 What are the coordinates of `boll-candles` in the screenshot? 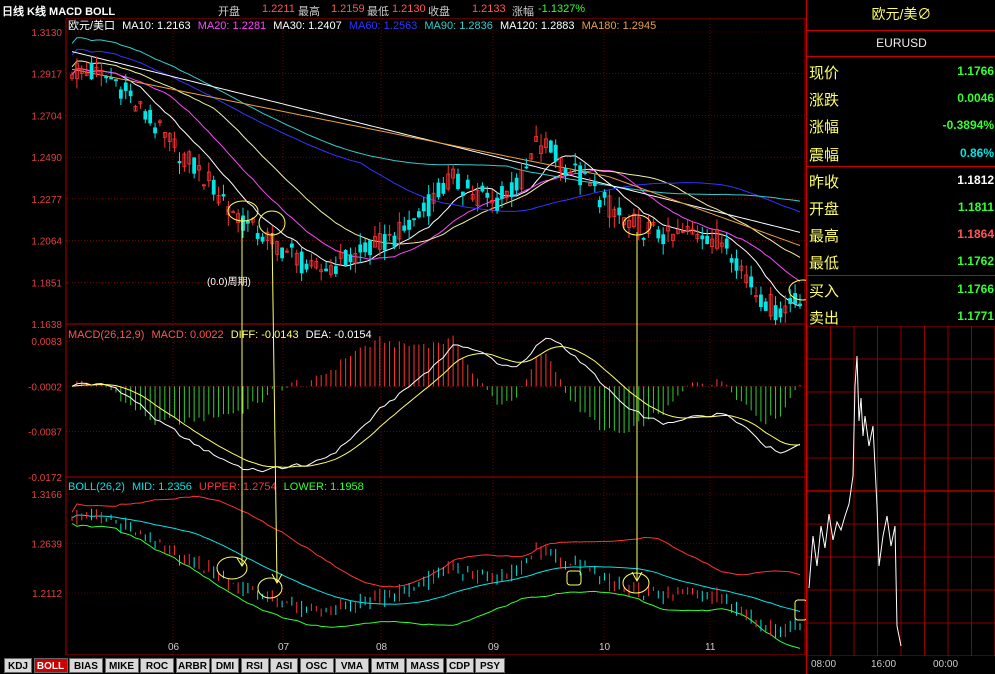 It's located at (436, 573).